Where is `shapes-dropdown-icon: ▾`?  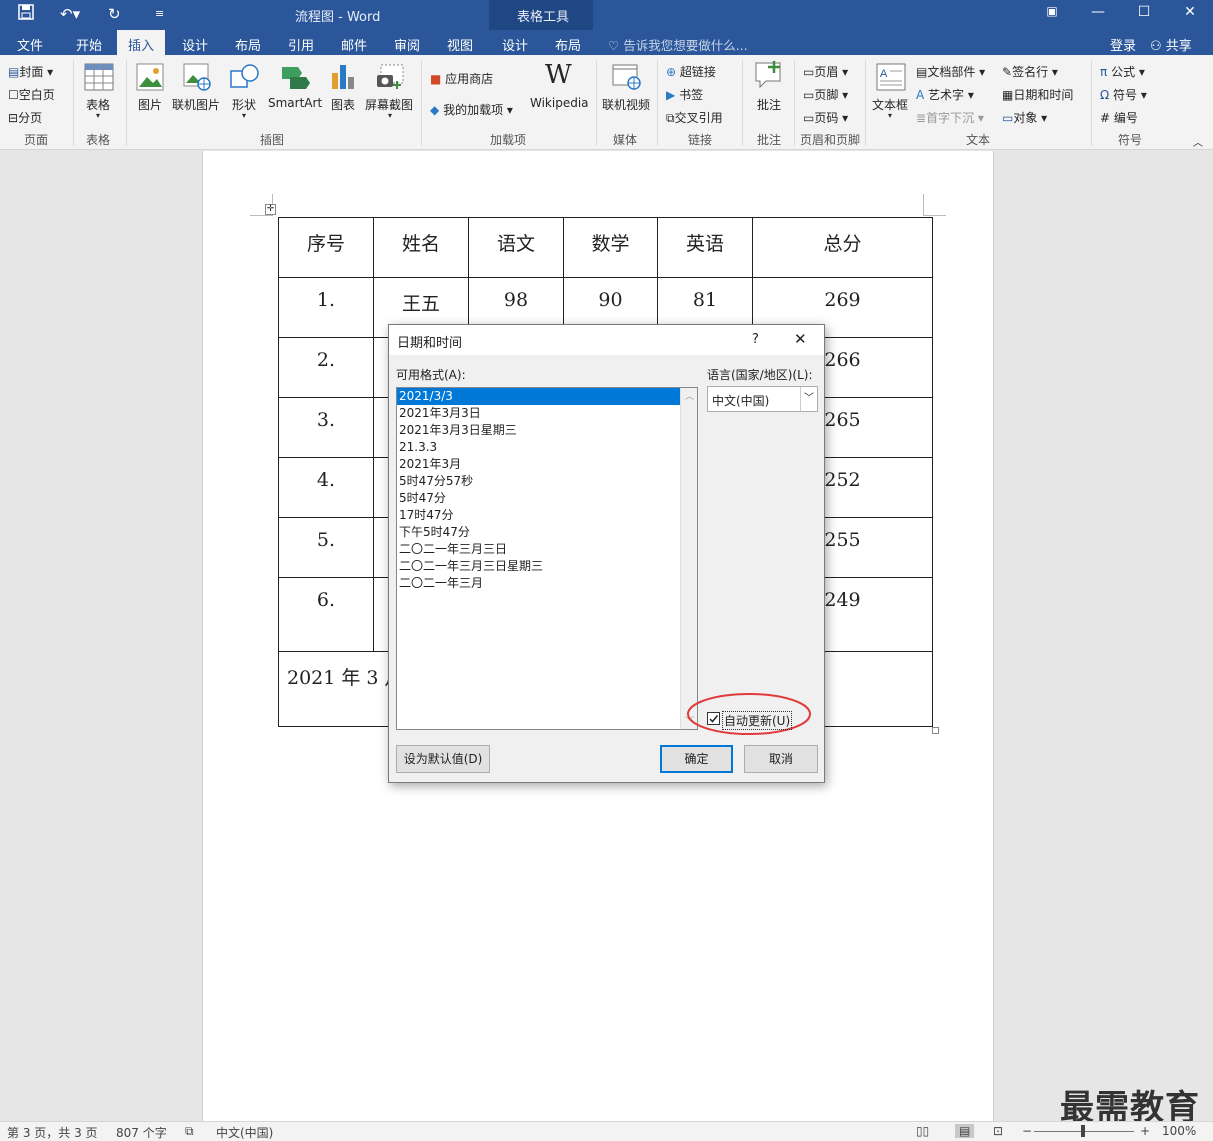
shapes-dropdown-icon: ▾ is located at coordinates (244, 115).